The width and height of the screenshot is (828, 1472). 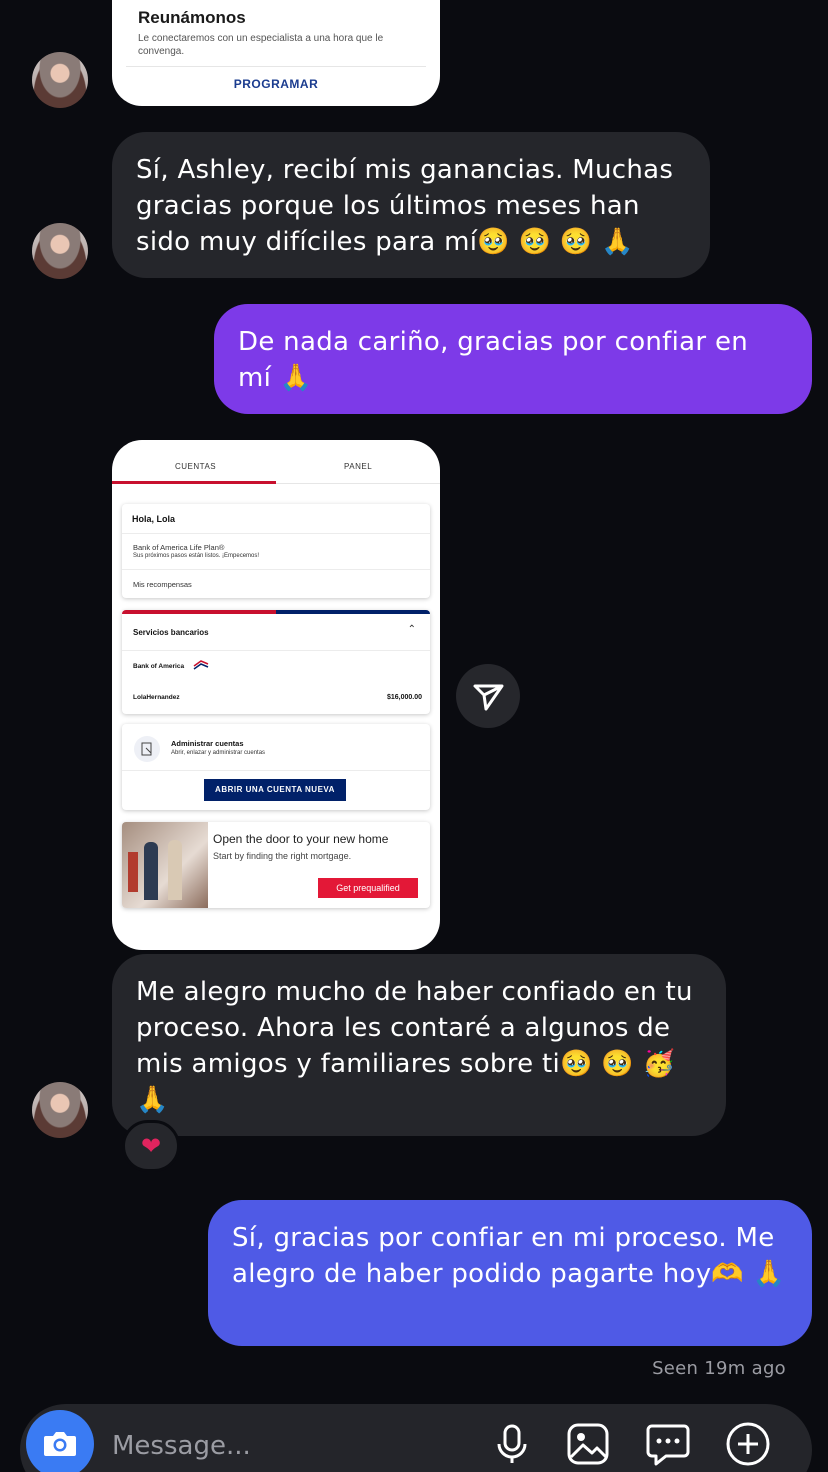 What do you see at coordinates (147, 749) in the screenshot?
I see `accounts-icon` at bounding box center [147, 749].